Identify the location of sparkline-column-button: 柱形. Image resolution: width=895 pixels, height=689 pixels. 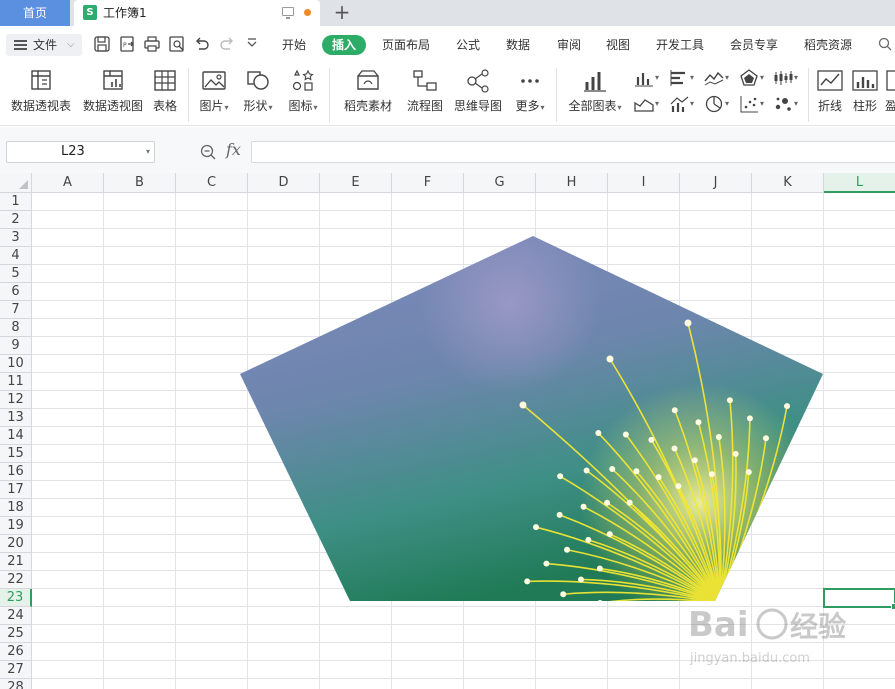
(865, 90).